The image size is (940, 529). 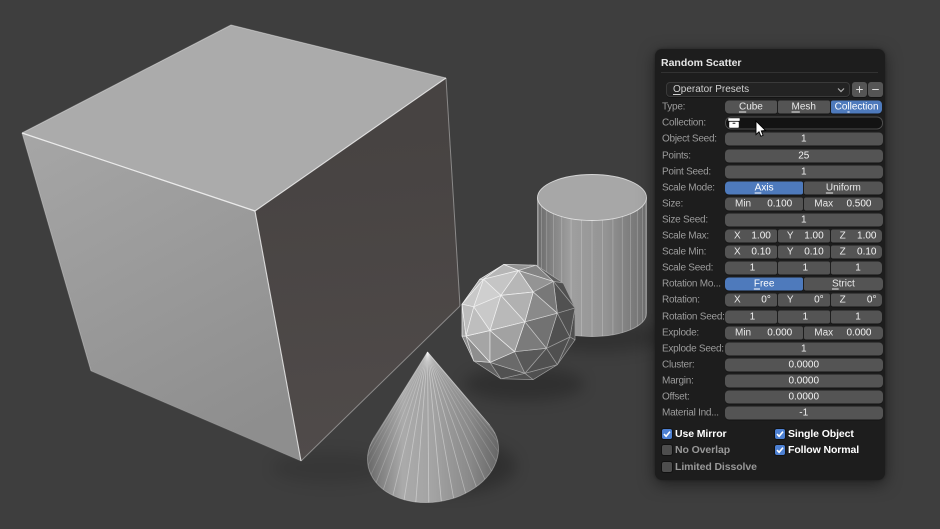 What do you see at coordinates (843, 204) in the screenshot?
I see `size-subfield: Max 0.500` at bounding box center [843, 204].